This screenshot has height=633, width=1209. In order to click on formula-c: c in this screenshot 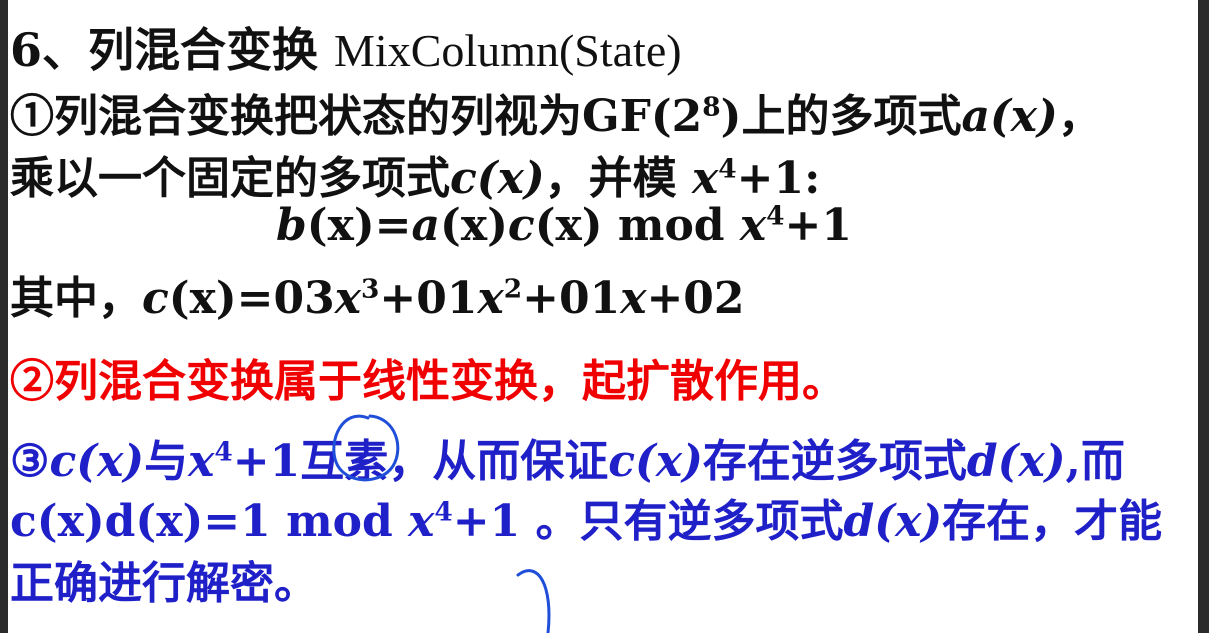, I will do `click(521, 225)`.